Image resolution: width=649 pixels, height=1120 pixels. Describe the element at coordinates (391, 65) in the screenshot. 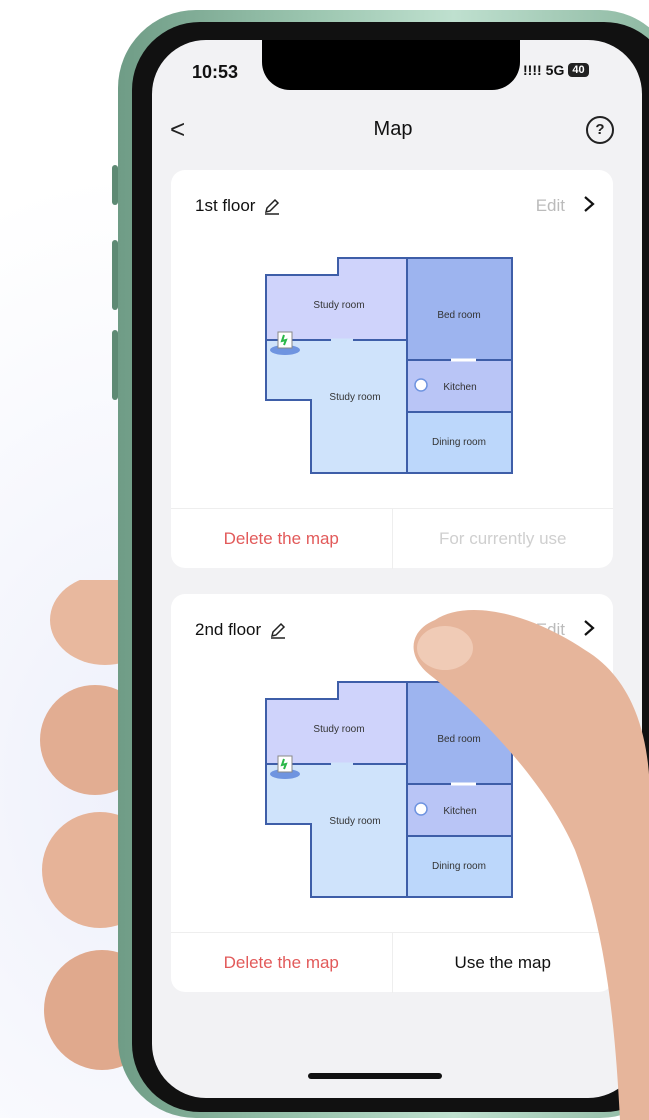

I see `notch` at that location.